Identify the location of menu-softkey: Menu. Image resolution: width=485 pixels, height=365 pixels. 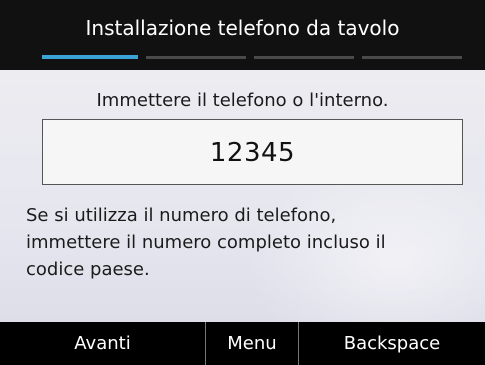
(252, 343).